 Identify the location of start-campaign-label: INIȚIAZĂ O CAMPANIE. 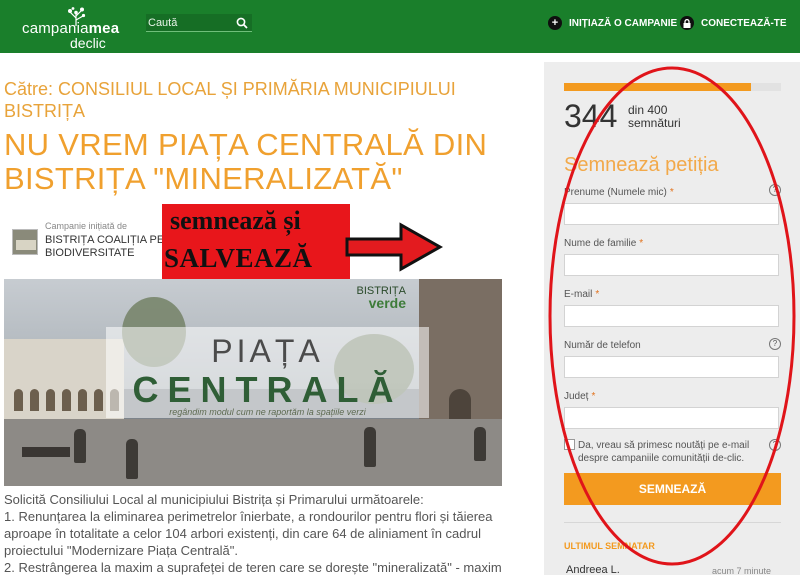
(623, 23).